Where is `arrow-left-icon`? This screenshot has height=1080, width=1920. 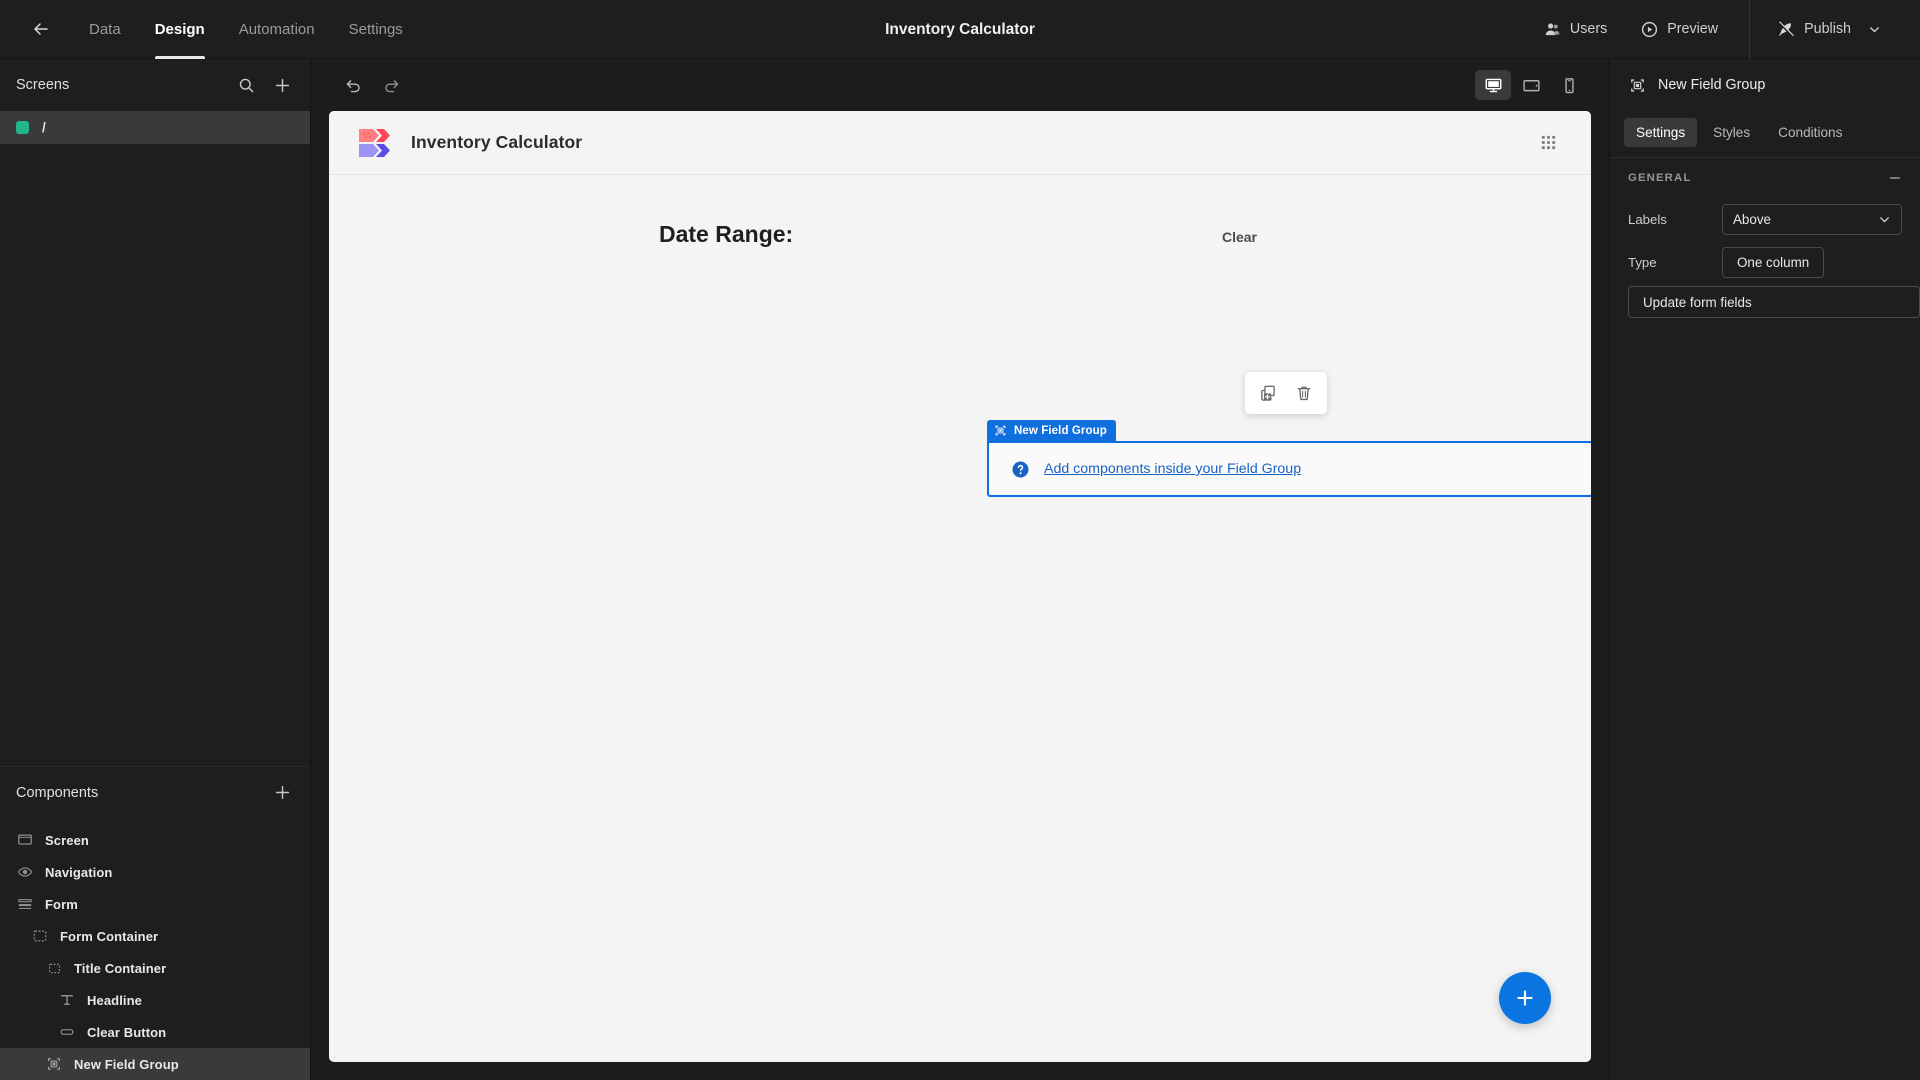
arrow-left-icon is located at coordinates (41, 29).